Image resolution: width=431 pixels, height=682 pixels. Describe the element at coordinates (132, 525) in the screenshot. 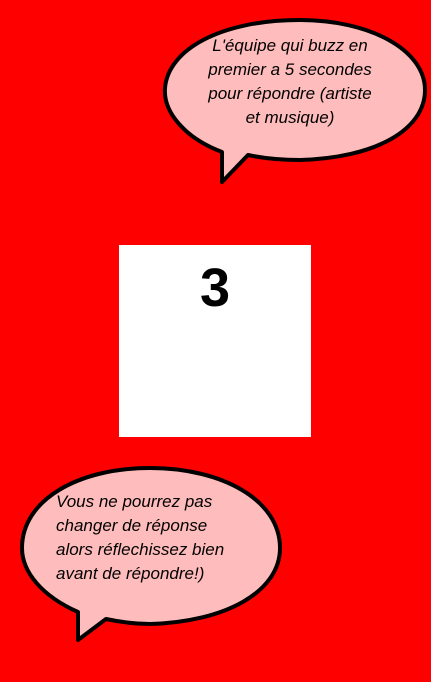

I see `speech-bubble-bottom-line-2: changer de réponse` at that location.